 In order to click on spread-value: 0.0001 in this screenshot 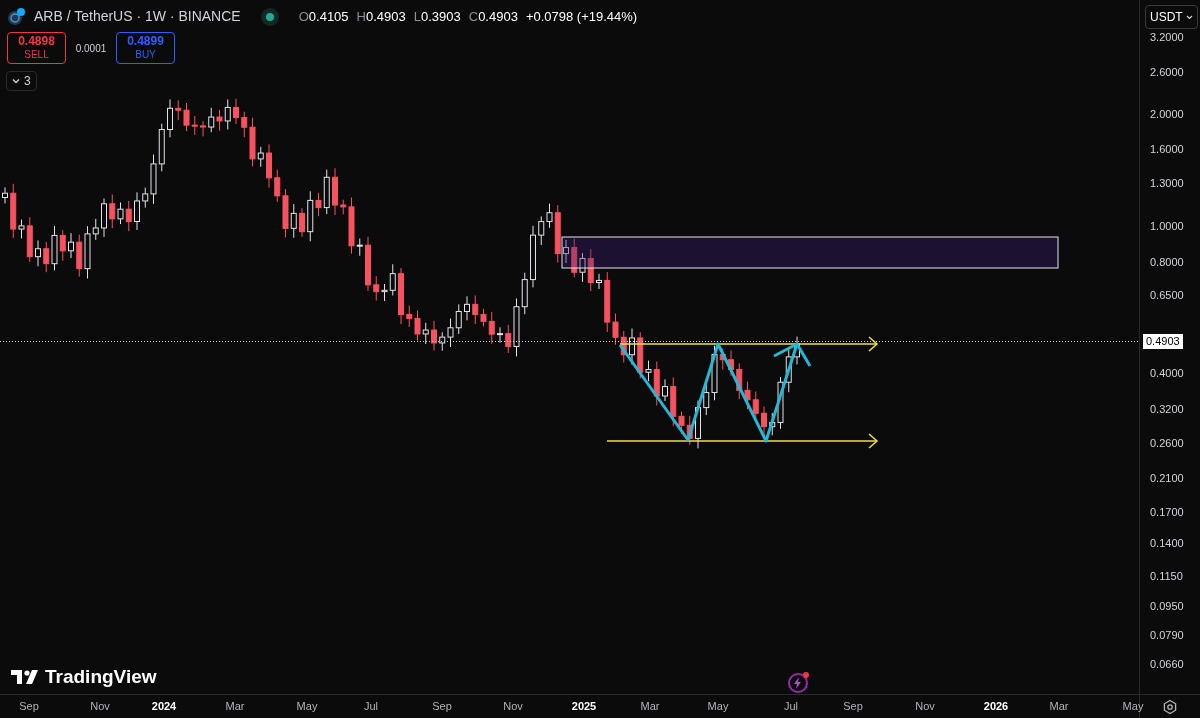, I will do `click(91, 48)`.